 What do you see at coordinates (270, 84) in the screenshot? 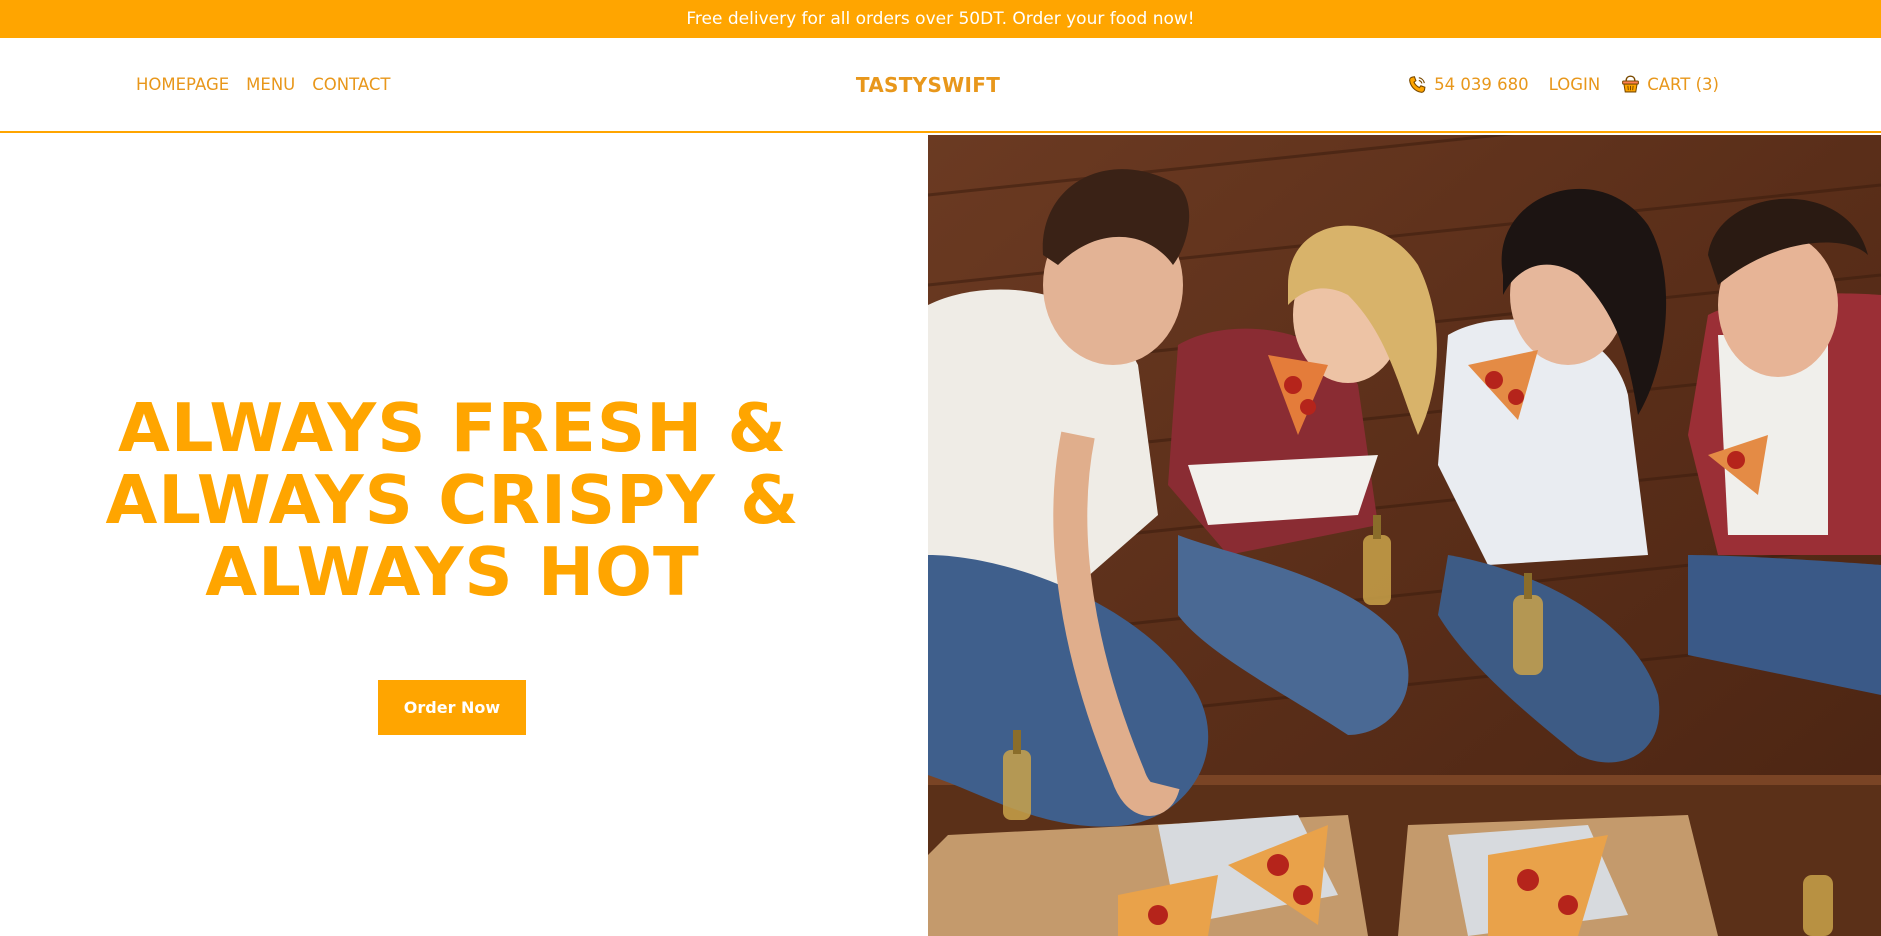
I see `nav-link-menu: MENU` at bounding box center [270, 84].